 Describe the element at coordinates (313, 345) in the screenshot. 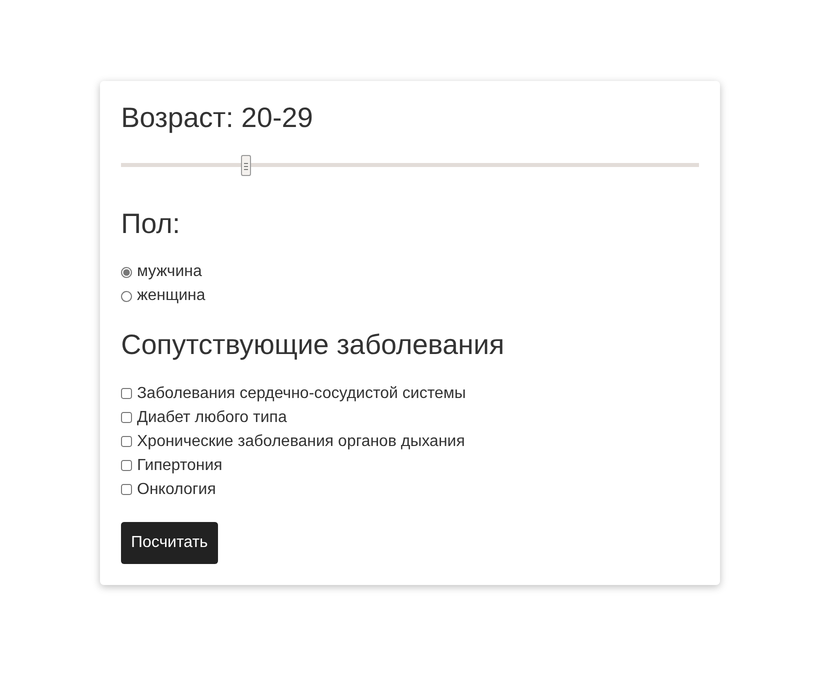

I see `conditions-heading: Сопутствующие заболевания` at that location.